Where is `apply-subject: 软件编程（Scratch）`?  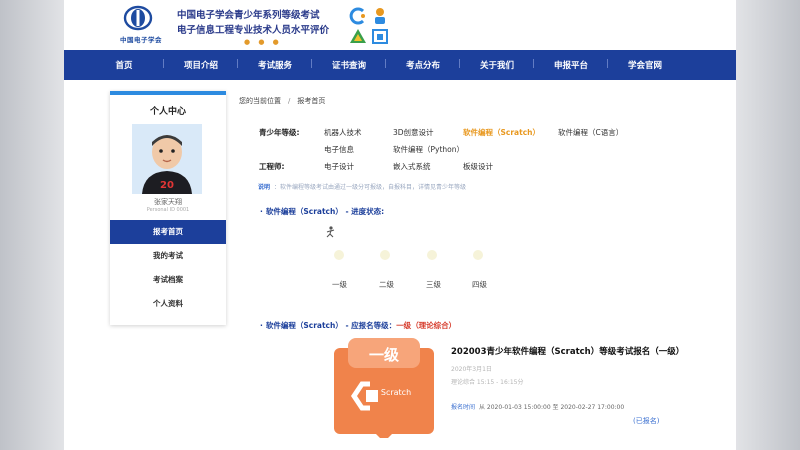
apply-subject: 软件编程（Scratch） is located at coordinates (304, 325).